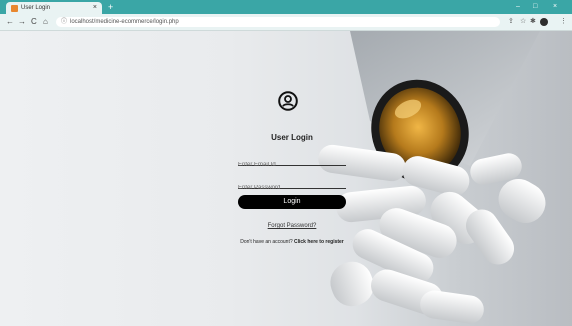  Describe the element at coordinates (511, 22) in the screenshot. I see `share-icon: ⇪` at that location.